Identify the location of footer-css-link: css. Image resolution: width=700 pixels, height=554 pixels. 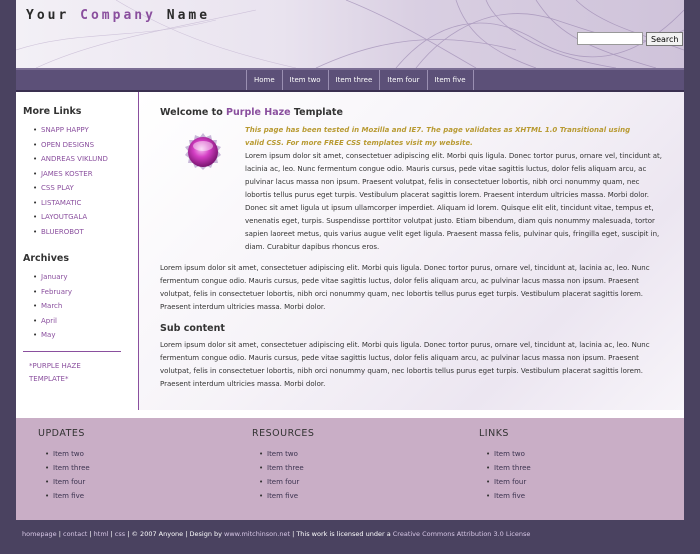
(120, 534).